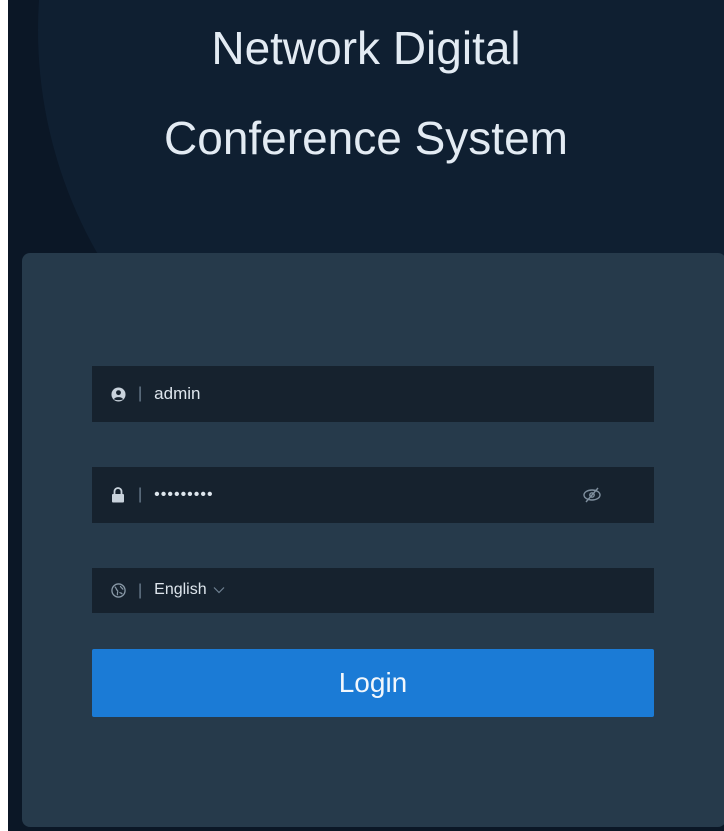 This screenshot has height=831, width=724. I want to click on password-field: | •••••••••, so click(373, 495).